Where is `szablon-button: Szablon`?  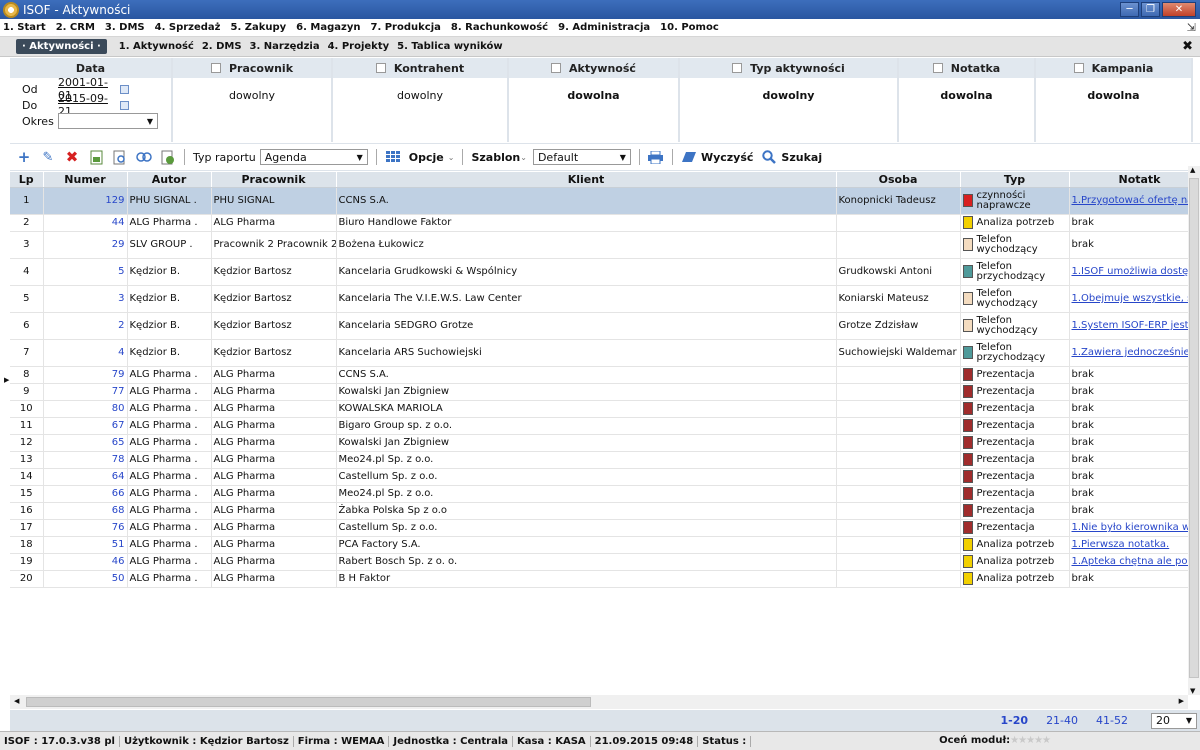 szablon-button: Szablon is located at coordinates (495, 157).